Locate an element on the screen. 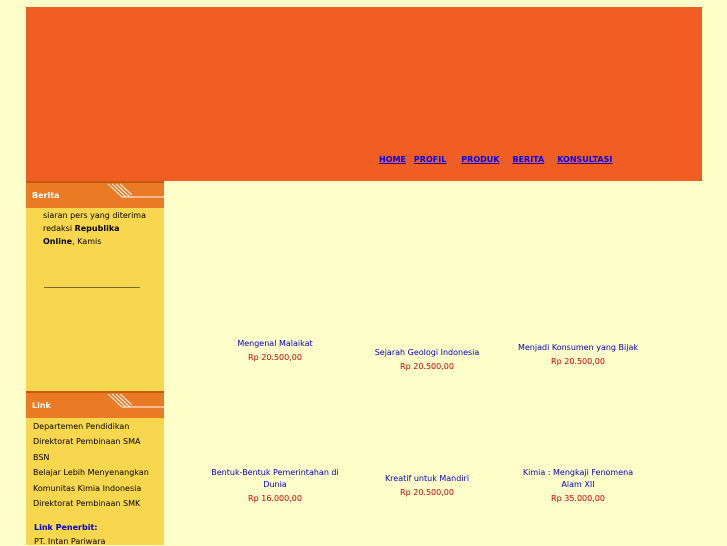 The width and height of the screenshot is (727, 546). product-price: Rp 16.000,00 is located at coordinates (275, 498).